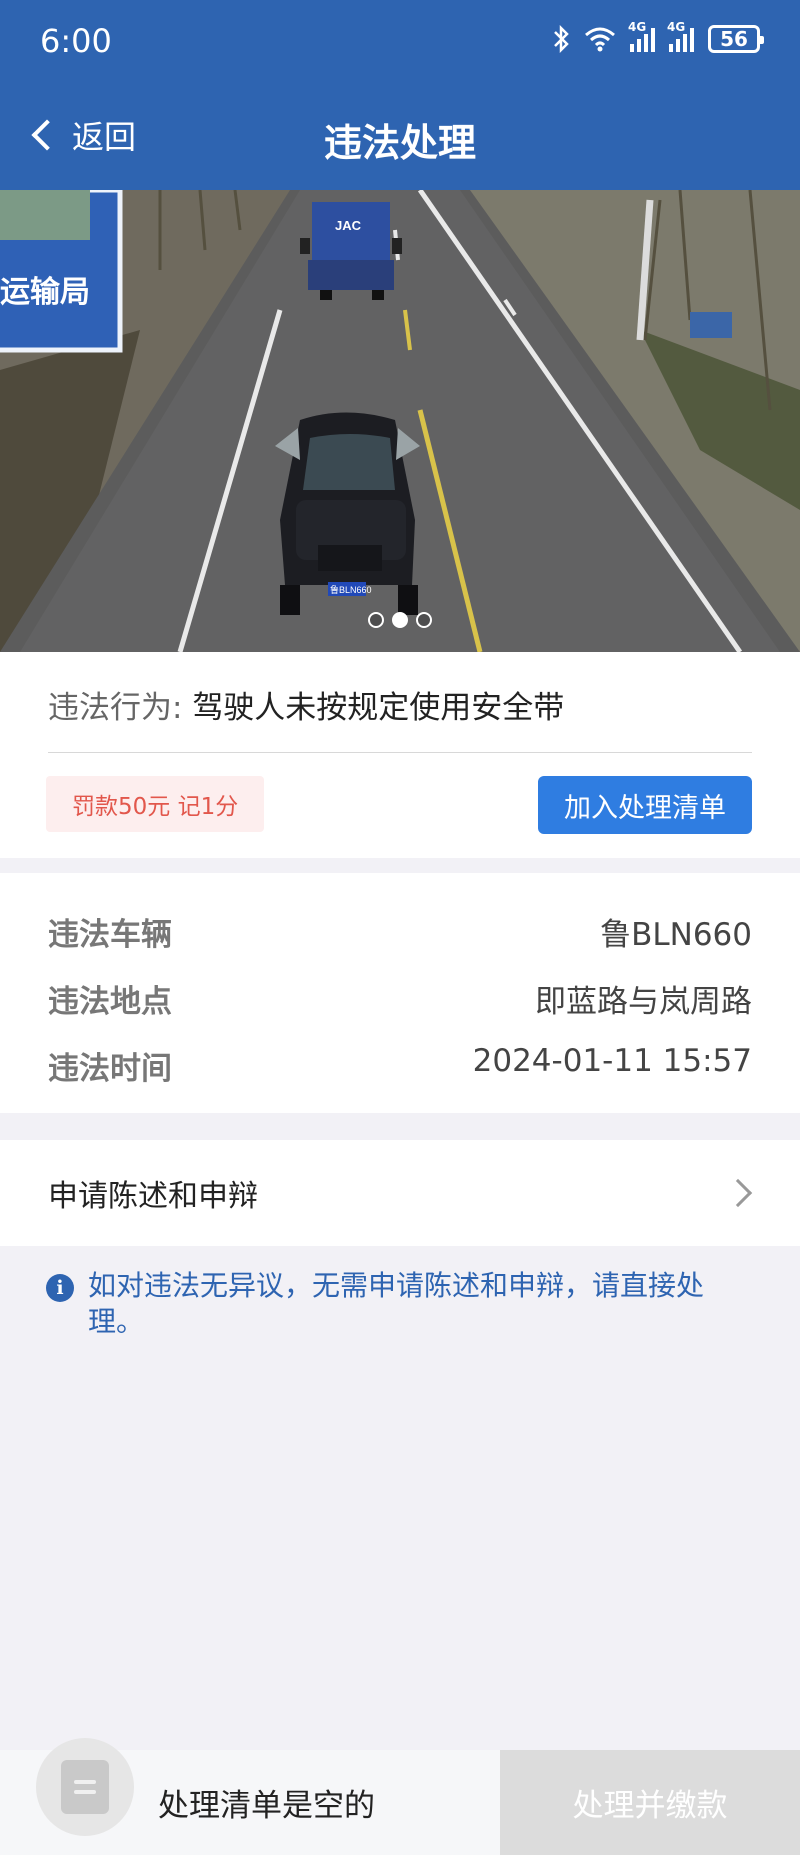 The width and height of the screenshot is (800, 1855). I want to click on behavior-value: 驾驶人未按规定使用安全带, so click(378, 708).